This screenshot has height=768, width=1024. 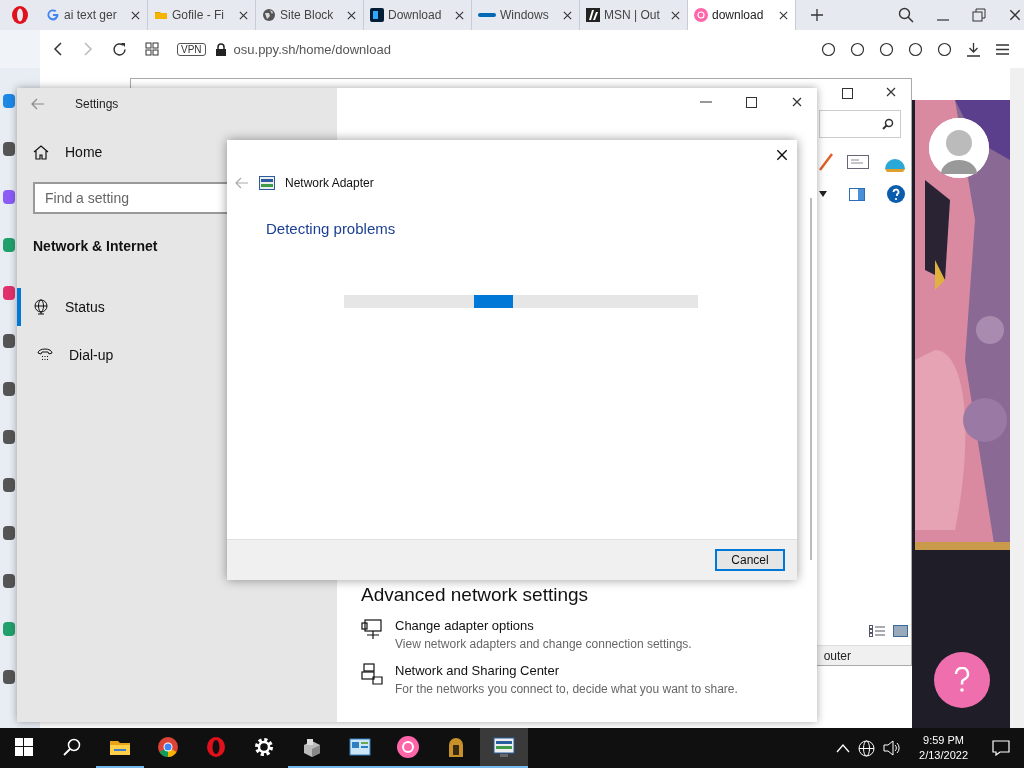 What do you see at coordinates (892, 748) in the screenshot?
I see `speaker-icon` at bounding box center [892, 748].